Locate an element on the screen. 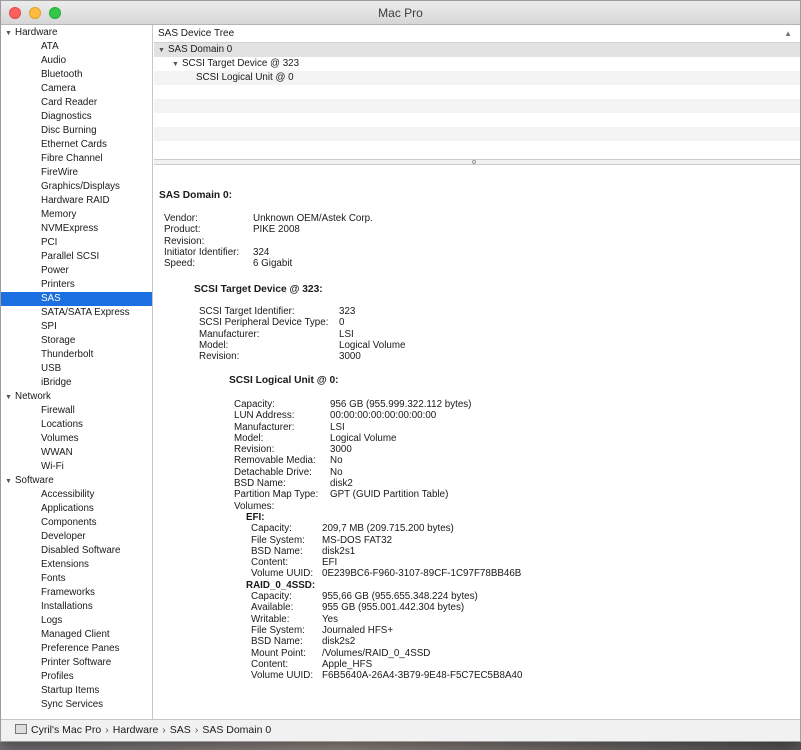 The image size is (801, 750). sidebar-item-sync-services: Sync Services is located at coordinates (76, 705).